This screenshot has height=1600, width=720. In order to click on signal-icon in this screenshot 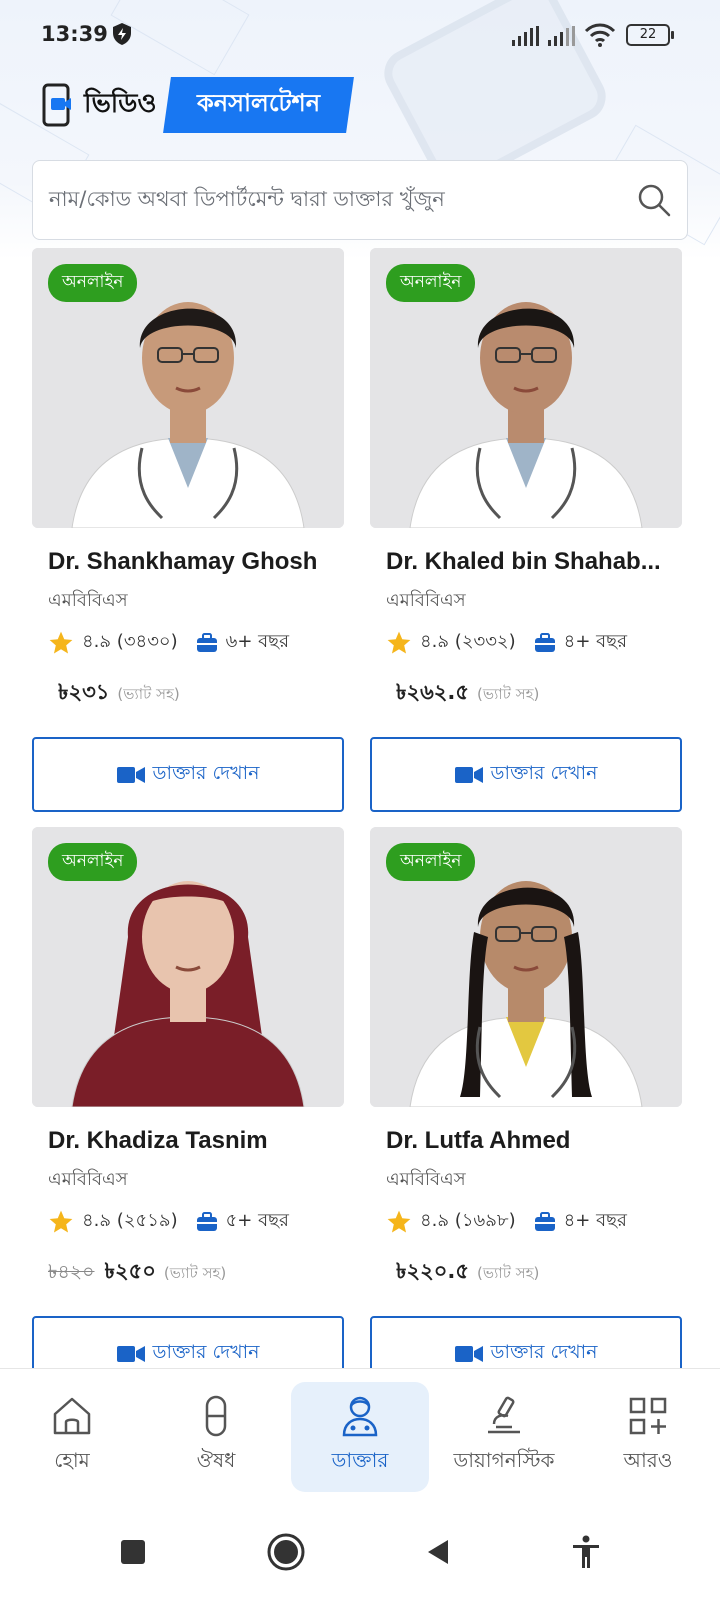, I will do `click(525, 36)`.